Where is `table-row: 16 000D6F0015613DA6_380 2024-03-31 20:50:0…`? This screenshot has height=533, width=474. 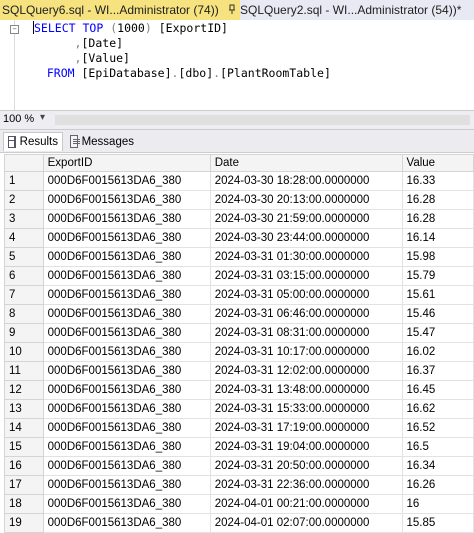
table-row: 16 000D6F0015613DA6_380 2024-03-31 20:50:0… is located at coordinates (239, 466).